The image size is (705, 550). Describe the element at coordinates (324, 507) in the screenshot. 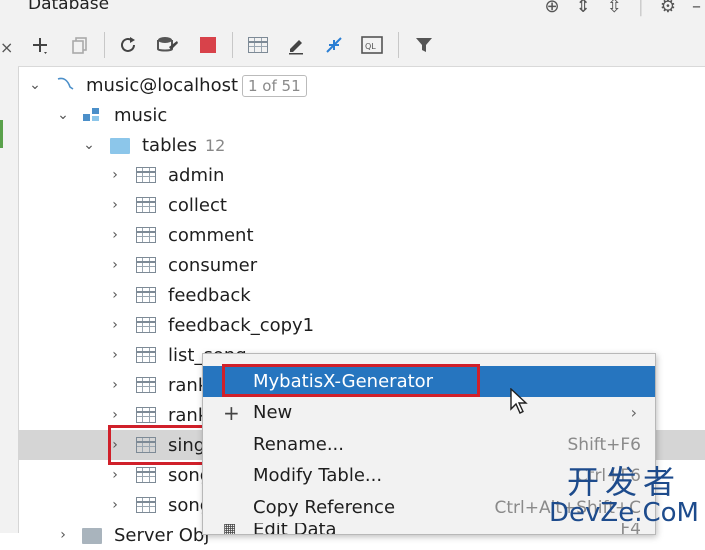

I see `menu-item-label: Copy Reference` at that location.